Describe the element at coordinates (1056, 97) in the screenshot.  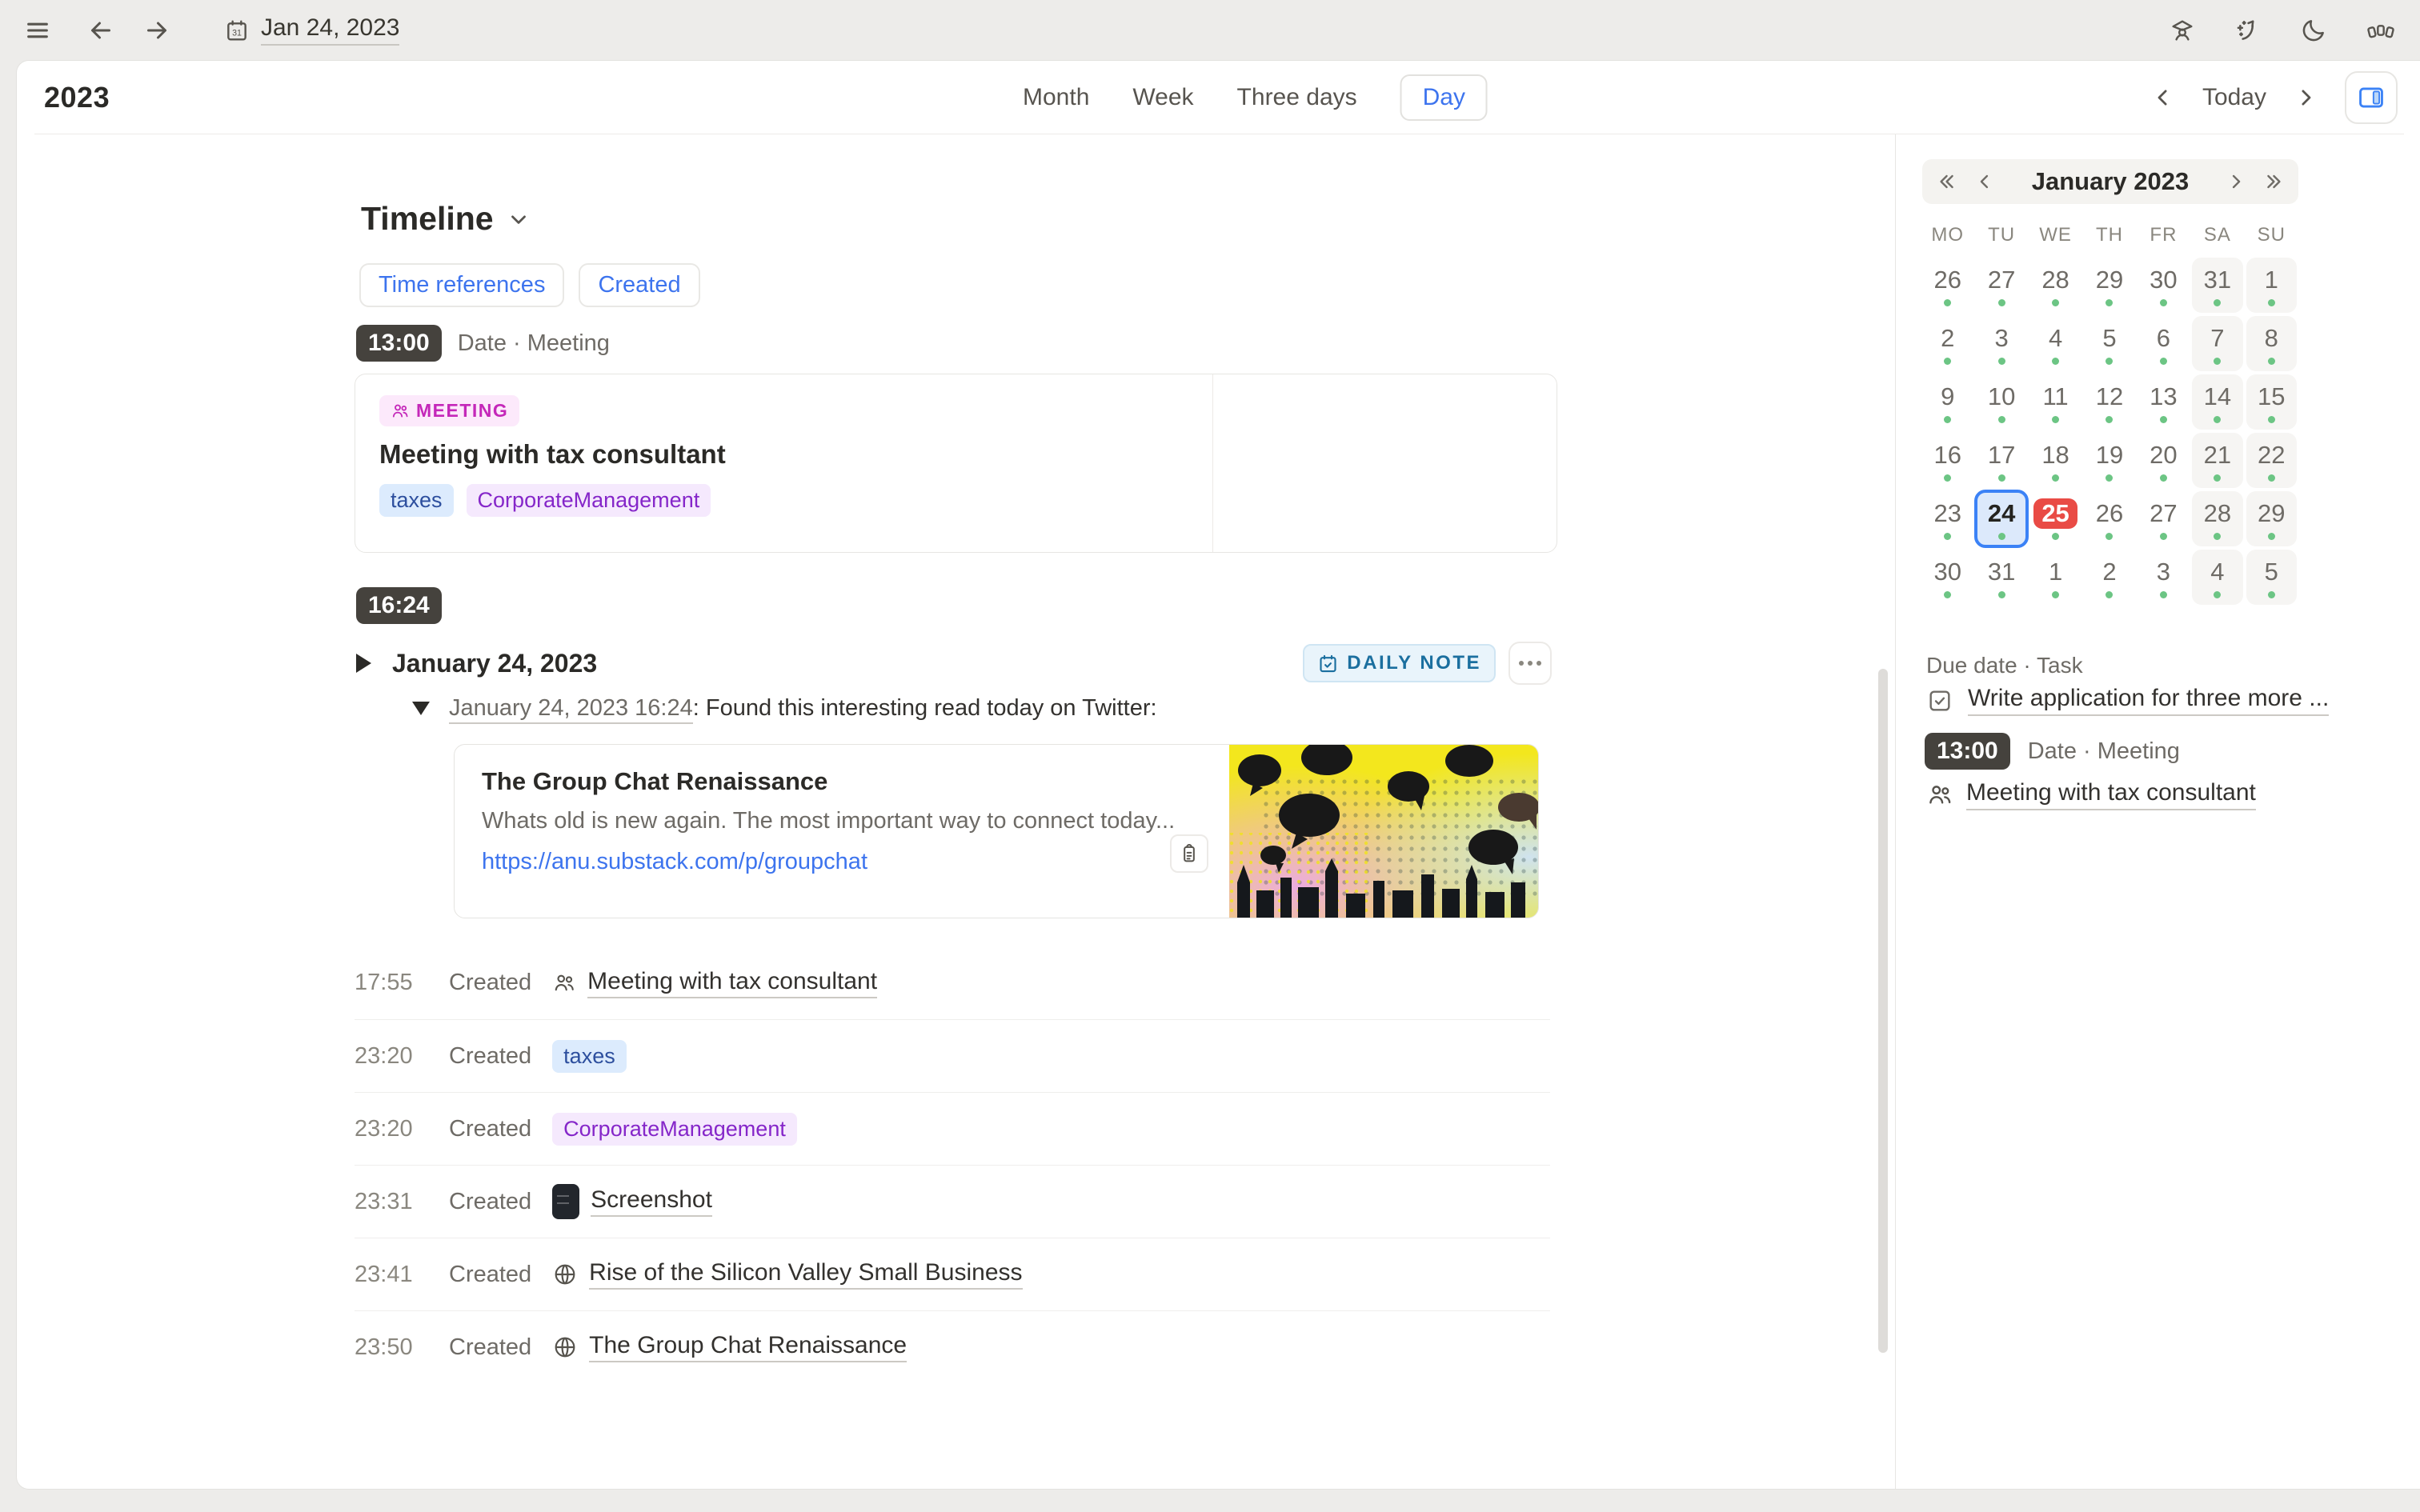
I see `tab-month: Month` at that location.